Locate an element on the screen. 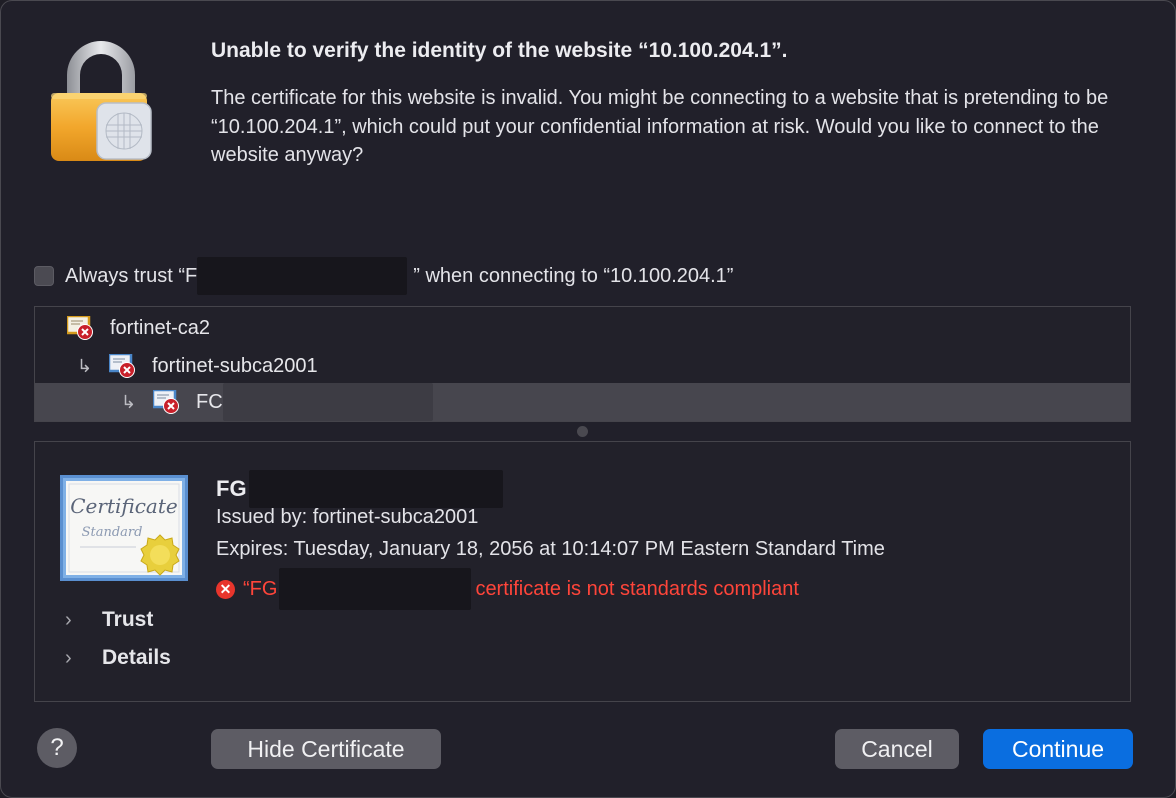 The image size is (1176, 798). split-view-handle is located at coordinates (582, 431).